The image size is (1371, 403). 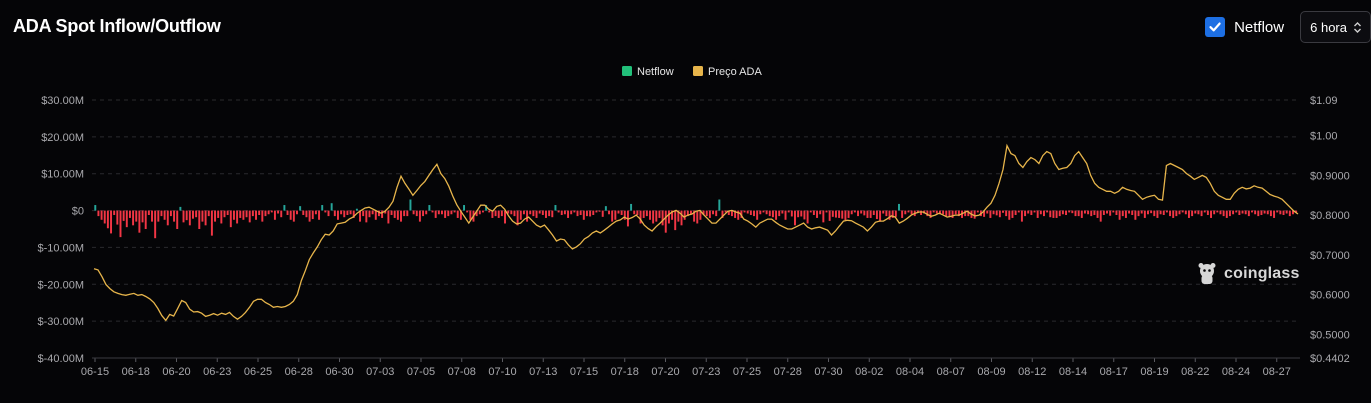 I want to click on x-tick-label: 06-25, so click(x=258, y=372).